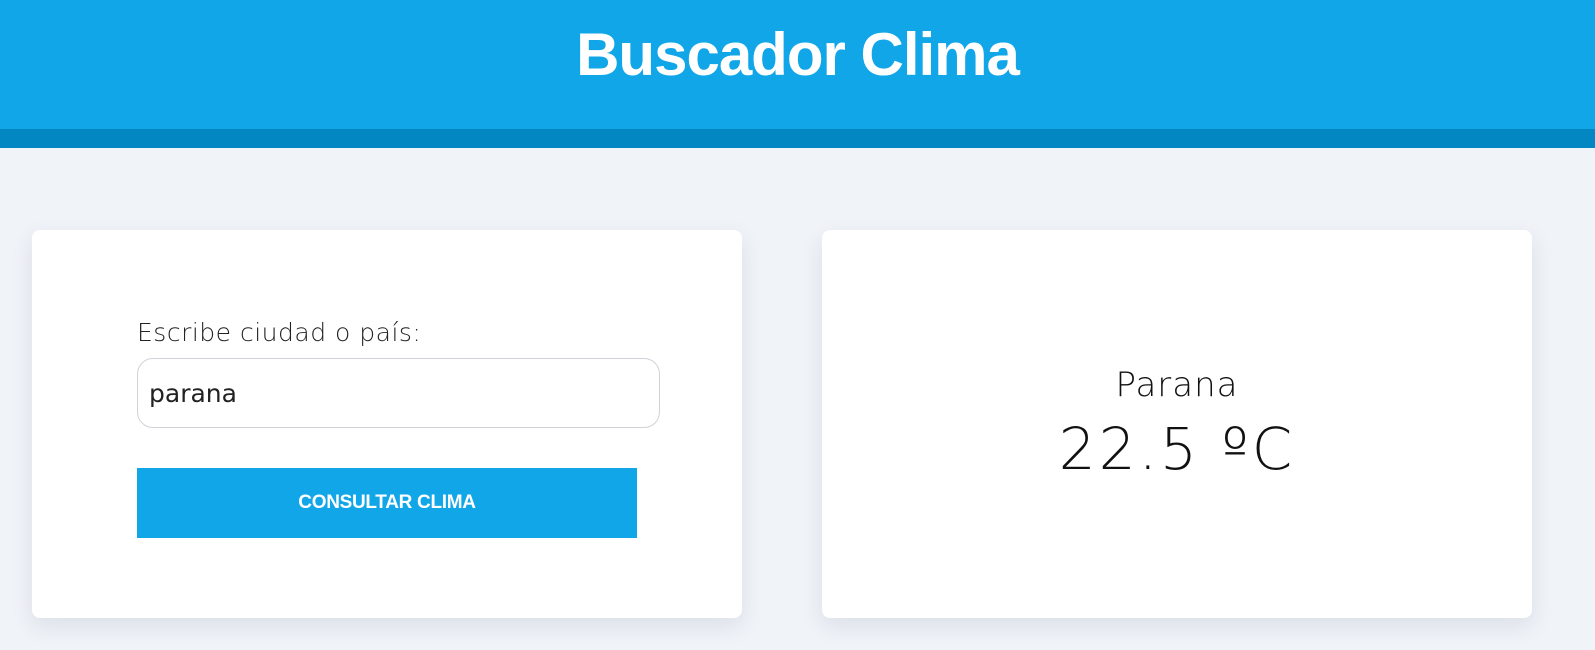 This screenshot has width=1595, height=650. Describe the element at coordinates (797, 138) in the screenshot. I see `header-bottom-band` at that location.